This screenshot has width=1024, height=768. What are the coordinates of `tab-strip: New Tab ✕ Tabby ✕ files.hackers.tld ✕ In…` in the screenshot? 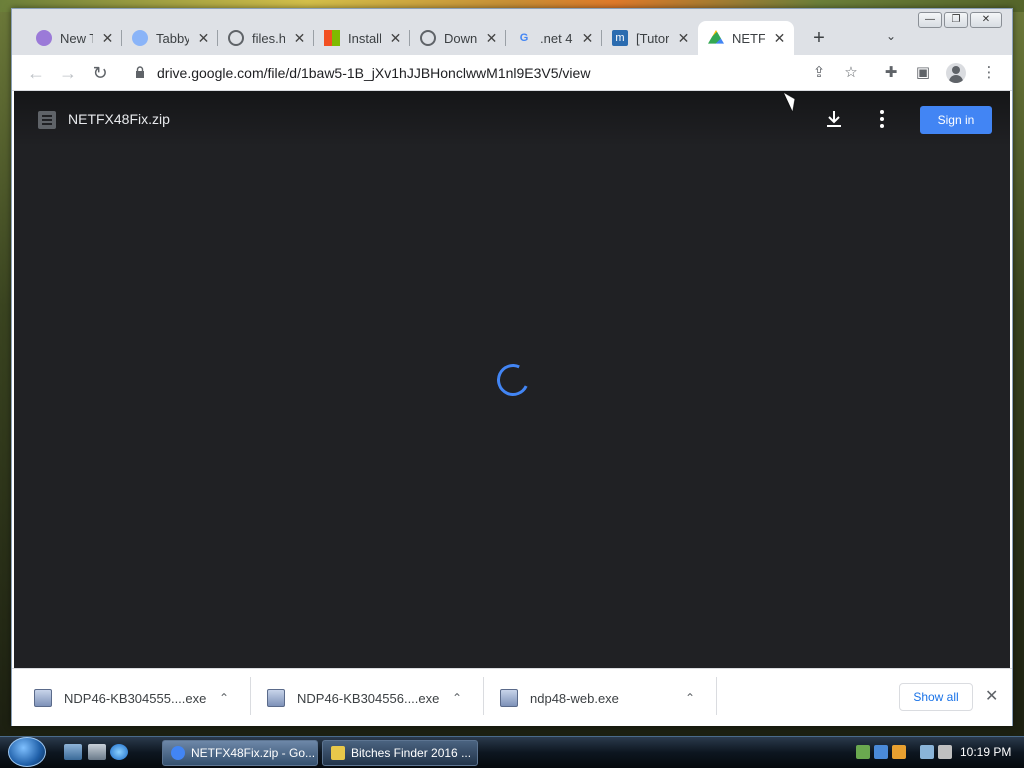 It's located at (512, 32).